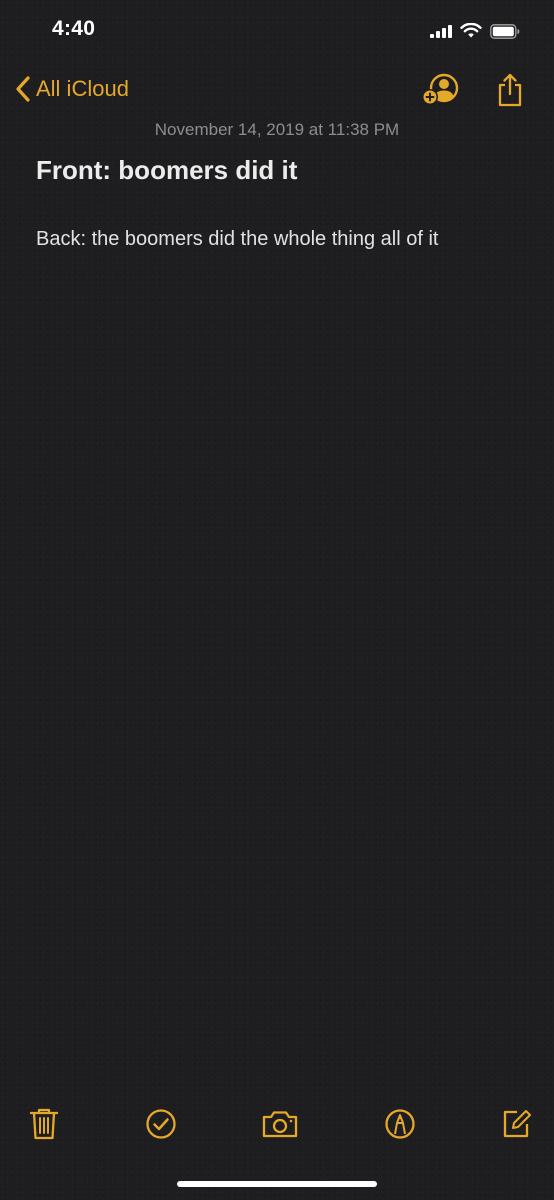  I want to click on checklist-button, so click(161, 1124).